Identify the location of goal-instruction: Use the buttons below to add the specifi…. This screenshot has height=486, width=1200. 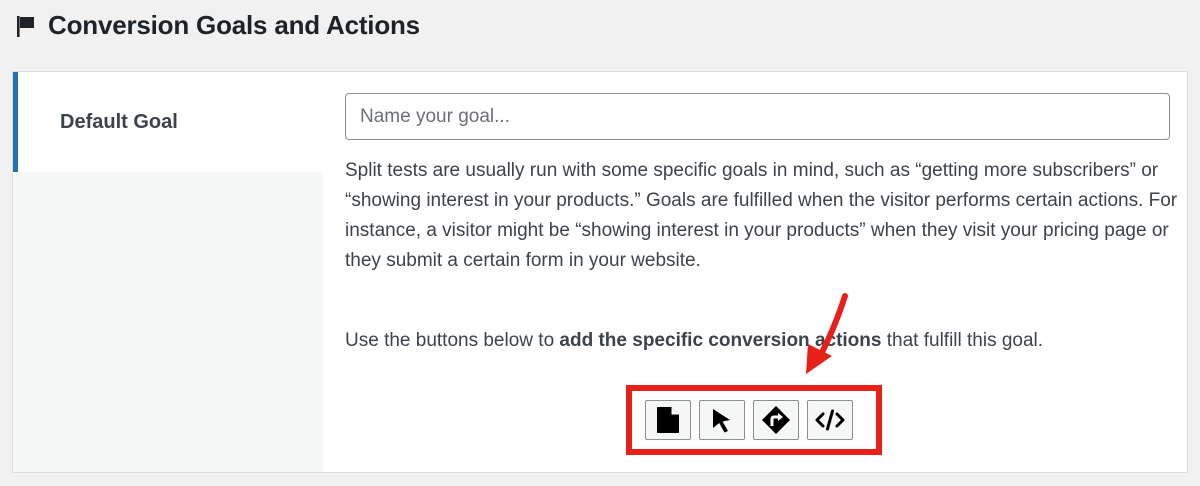
(765, 341).